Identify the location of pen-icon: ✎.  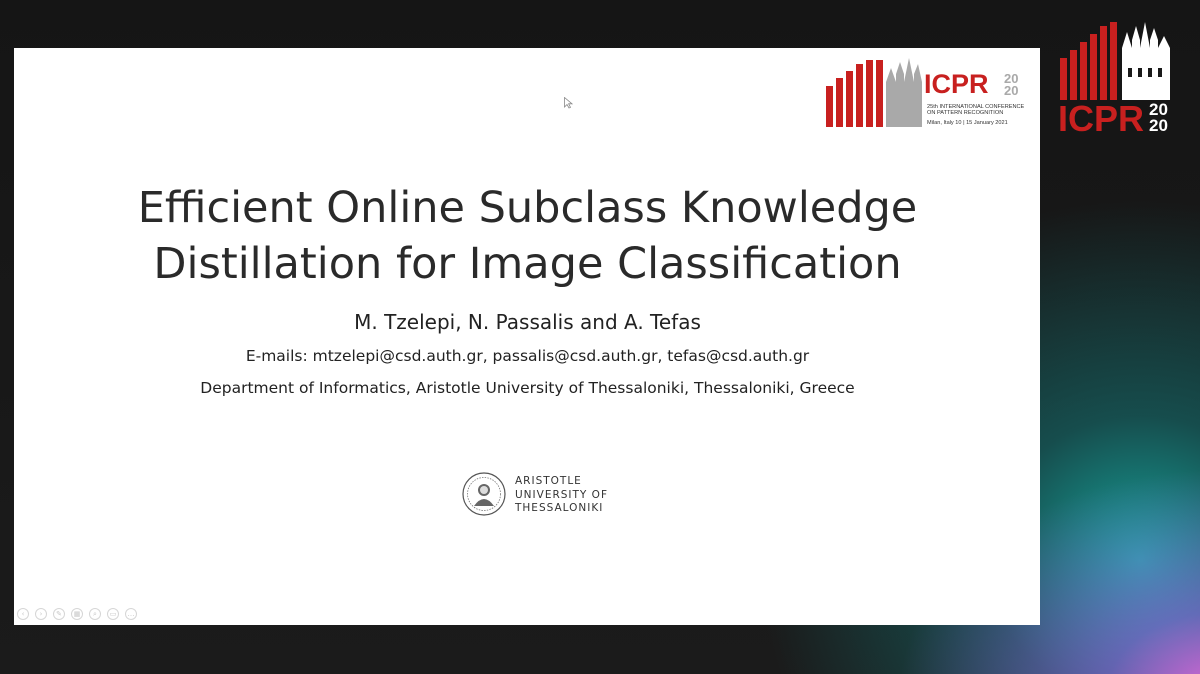
(59, 614).